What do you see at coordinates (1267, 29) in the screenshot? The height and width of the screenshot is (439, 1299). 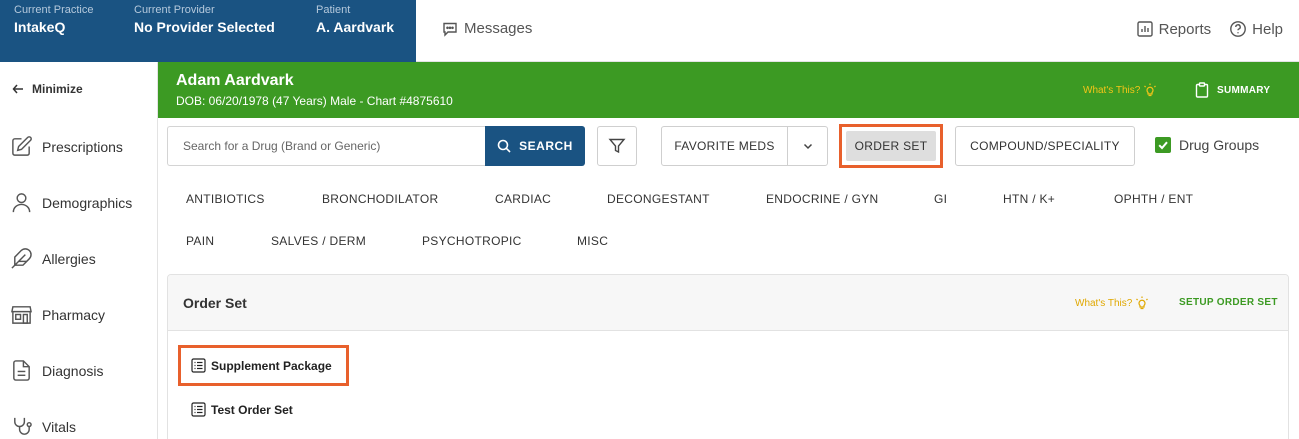 I see `help-label: Help` at bounding box center [1267, 29].